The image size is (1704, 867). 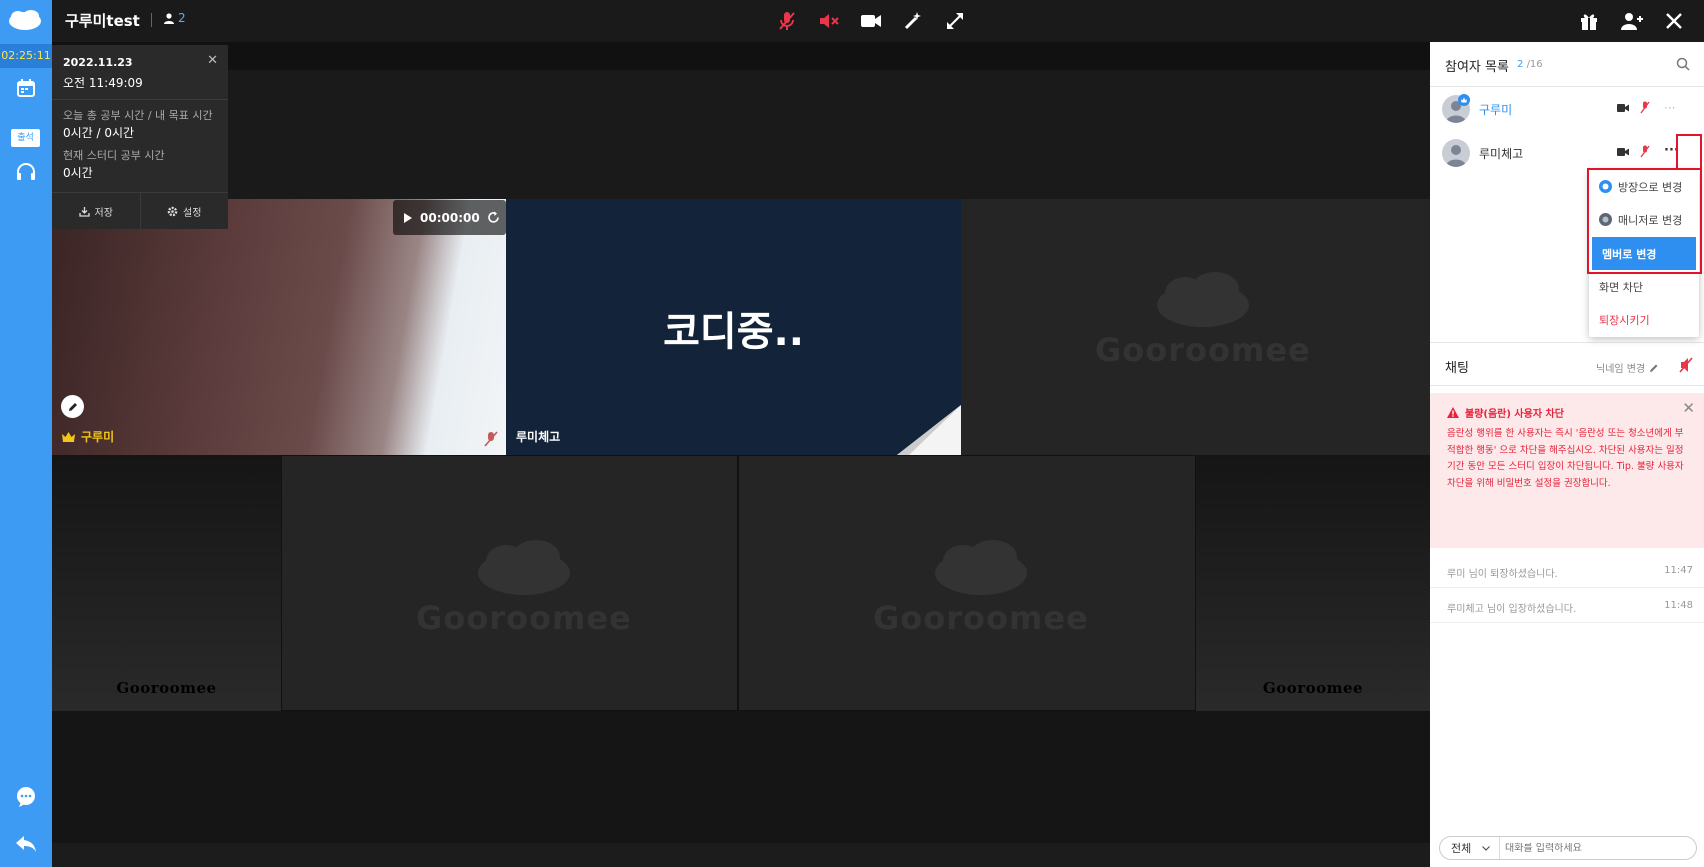 What do you see at coordinates (741, 56) in the screenshot?
I see `stage-top-band` at bounding box center [741, 56].